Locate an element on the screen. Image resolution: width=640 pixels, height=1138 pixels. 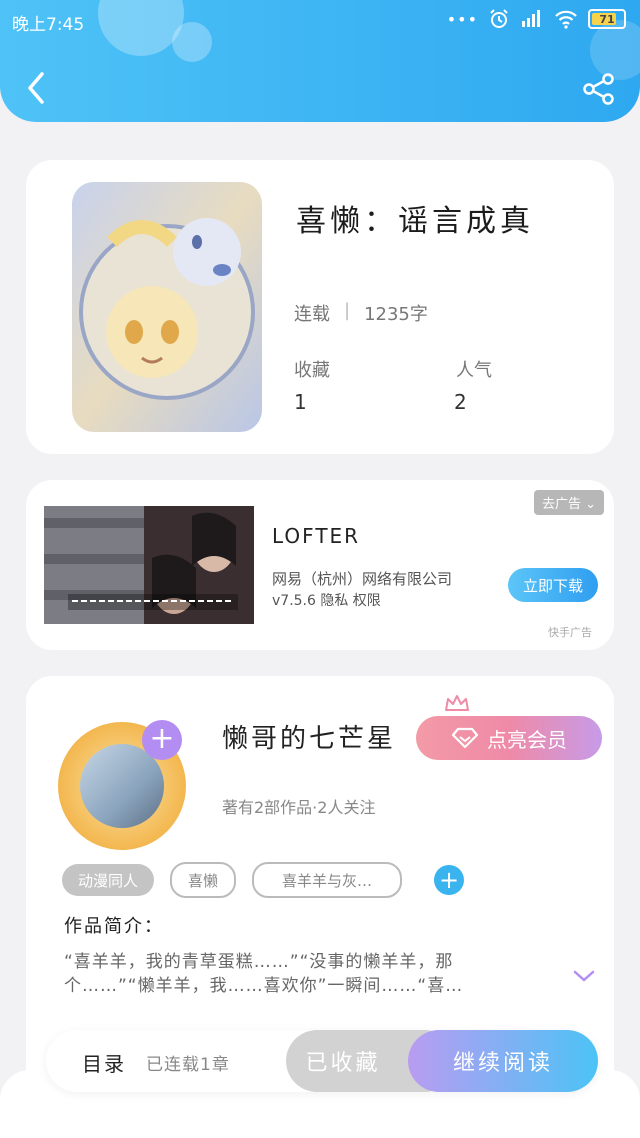
bottom-action-bar: 目录 已连载1章 已收藏 继续阅读 is located at coordinates (322, 1061).